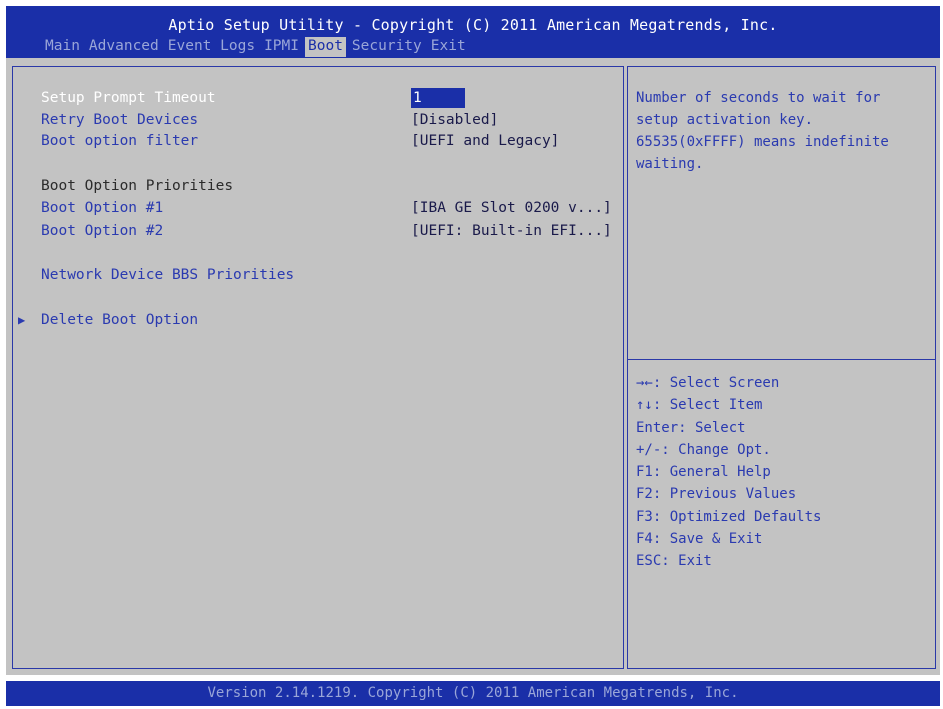  What do you see at coordinates (725, 120) in the screenshot?
I see `help-line: setup activation key.` at bounding box center [725, 120].